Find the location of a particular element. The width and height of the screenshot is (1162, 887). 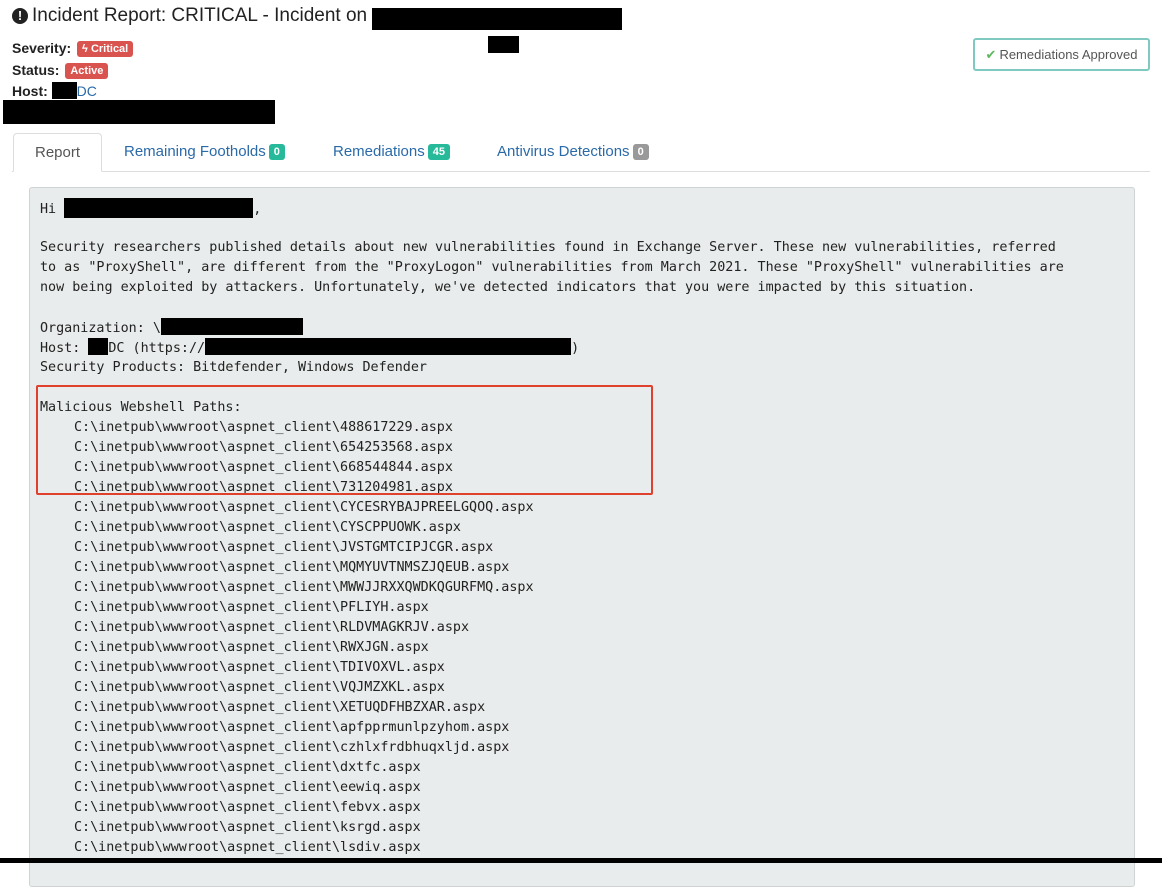

remediations-count-badge: 45 is located at coordinates (438, 152).